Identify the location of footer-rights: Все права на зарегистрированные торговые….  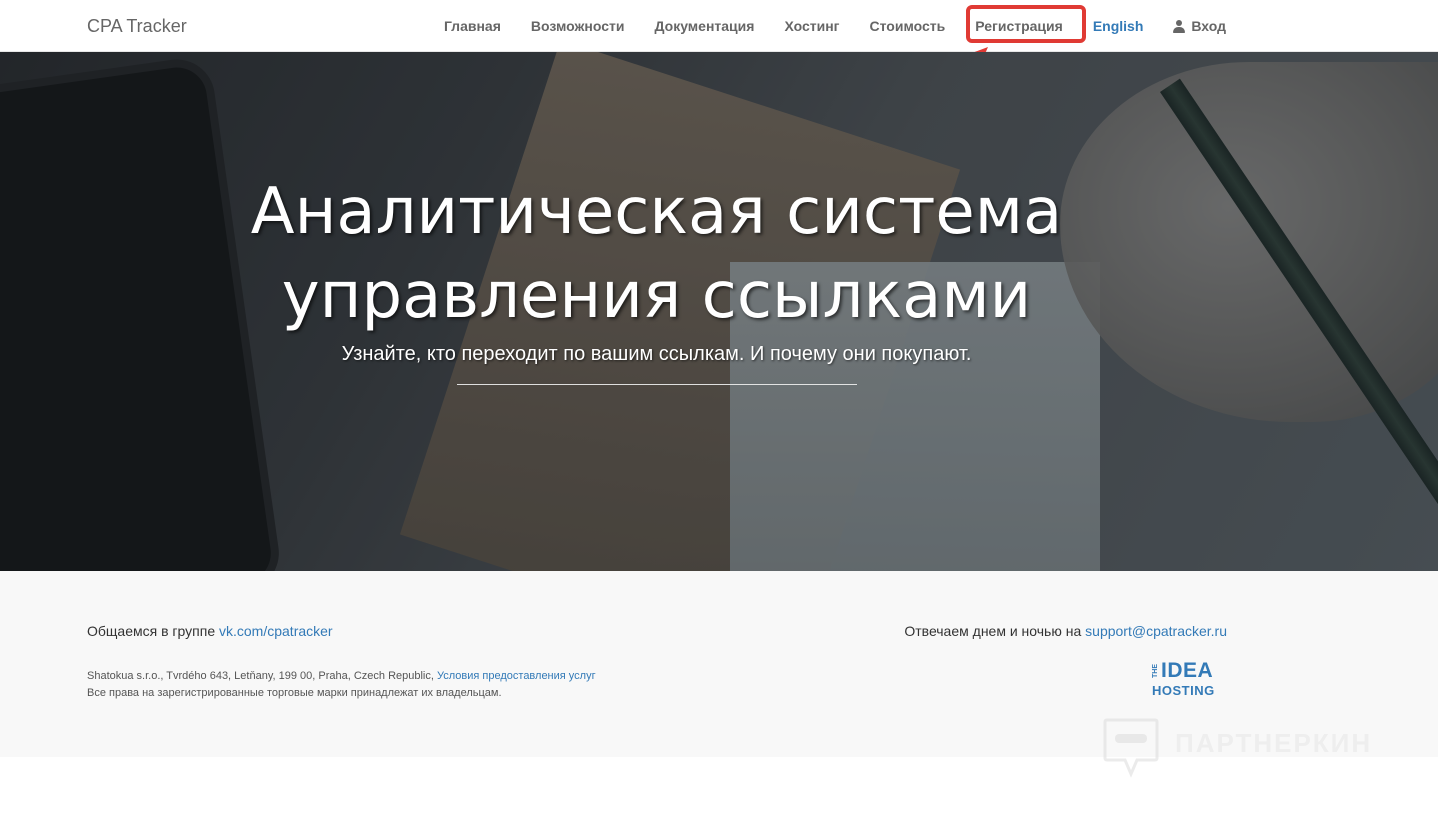
(294, 693).